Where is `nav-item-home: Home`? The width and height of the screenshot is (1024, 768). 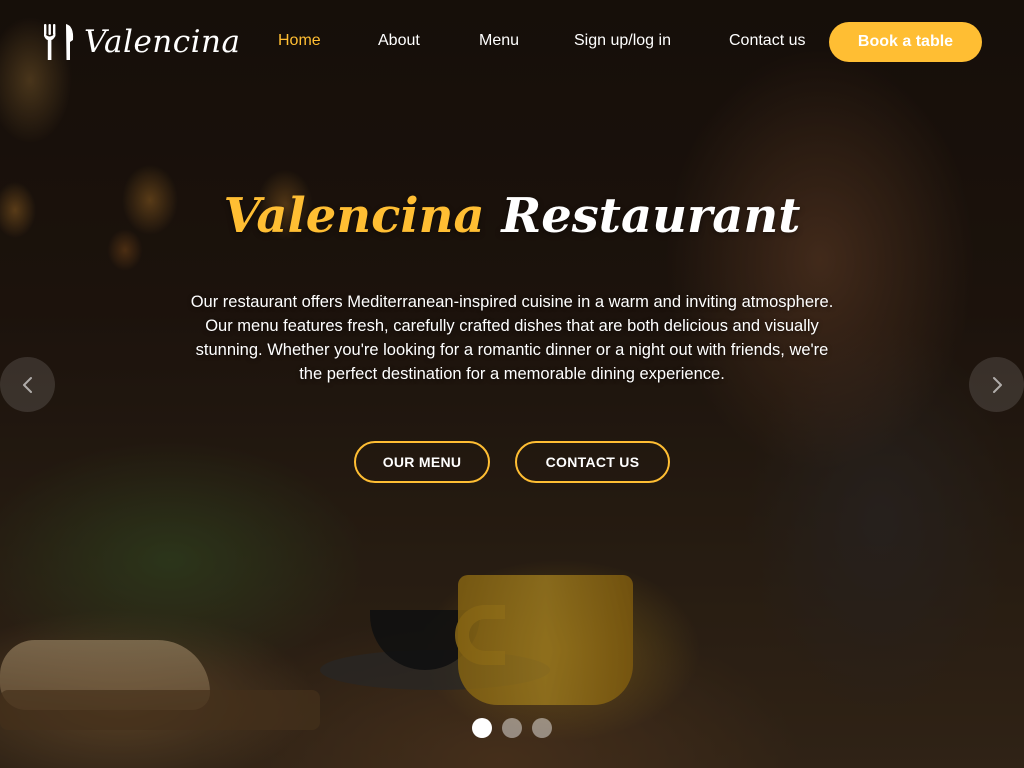
nav-item-home: Home is located at coordinates (299, 41).